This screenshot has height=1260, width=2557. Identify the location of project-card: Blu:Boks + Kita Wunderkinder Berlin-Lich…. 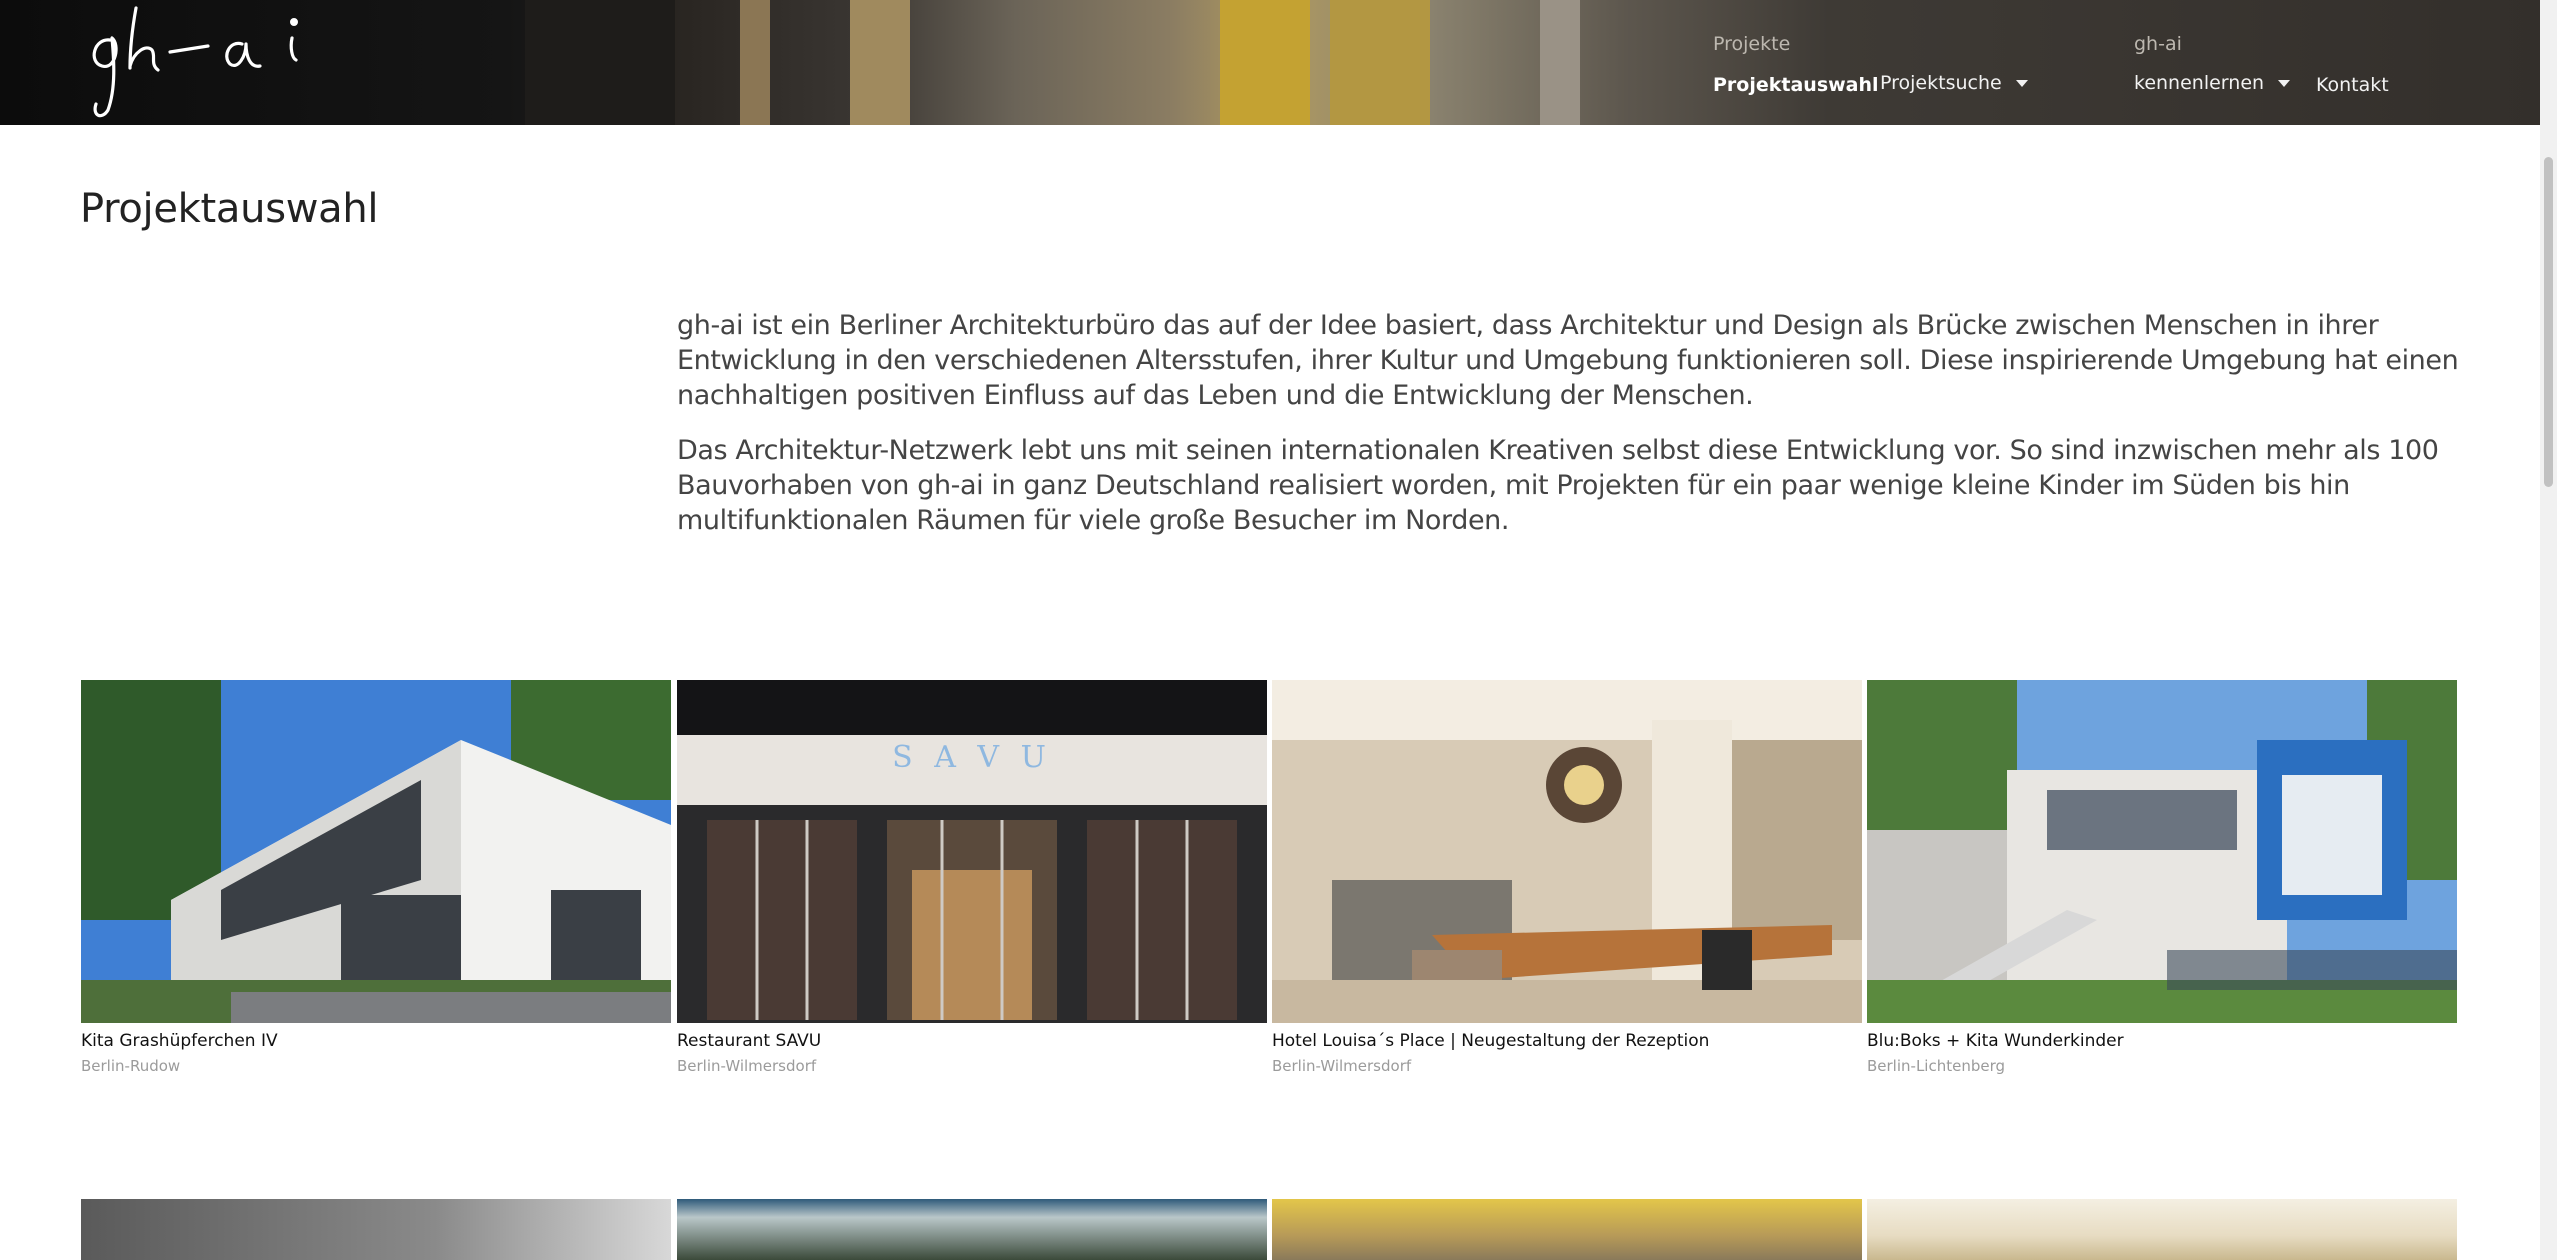
(2162, 877).